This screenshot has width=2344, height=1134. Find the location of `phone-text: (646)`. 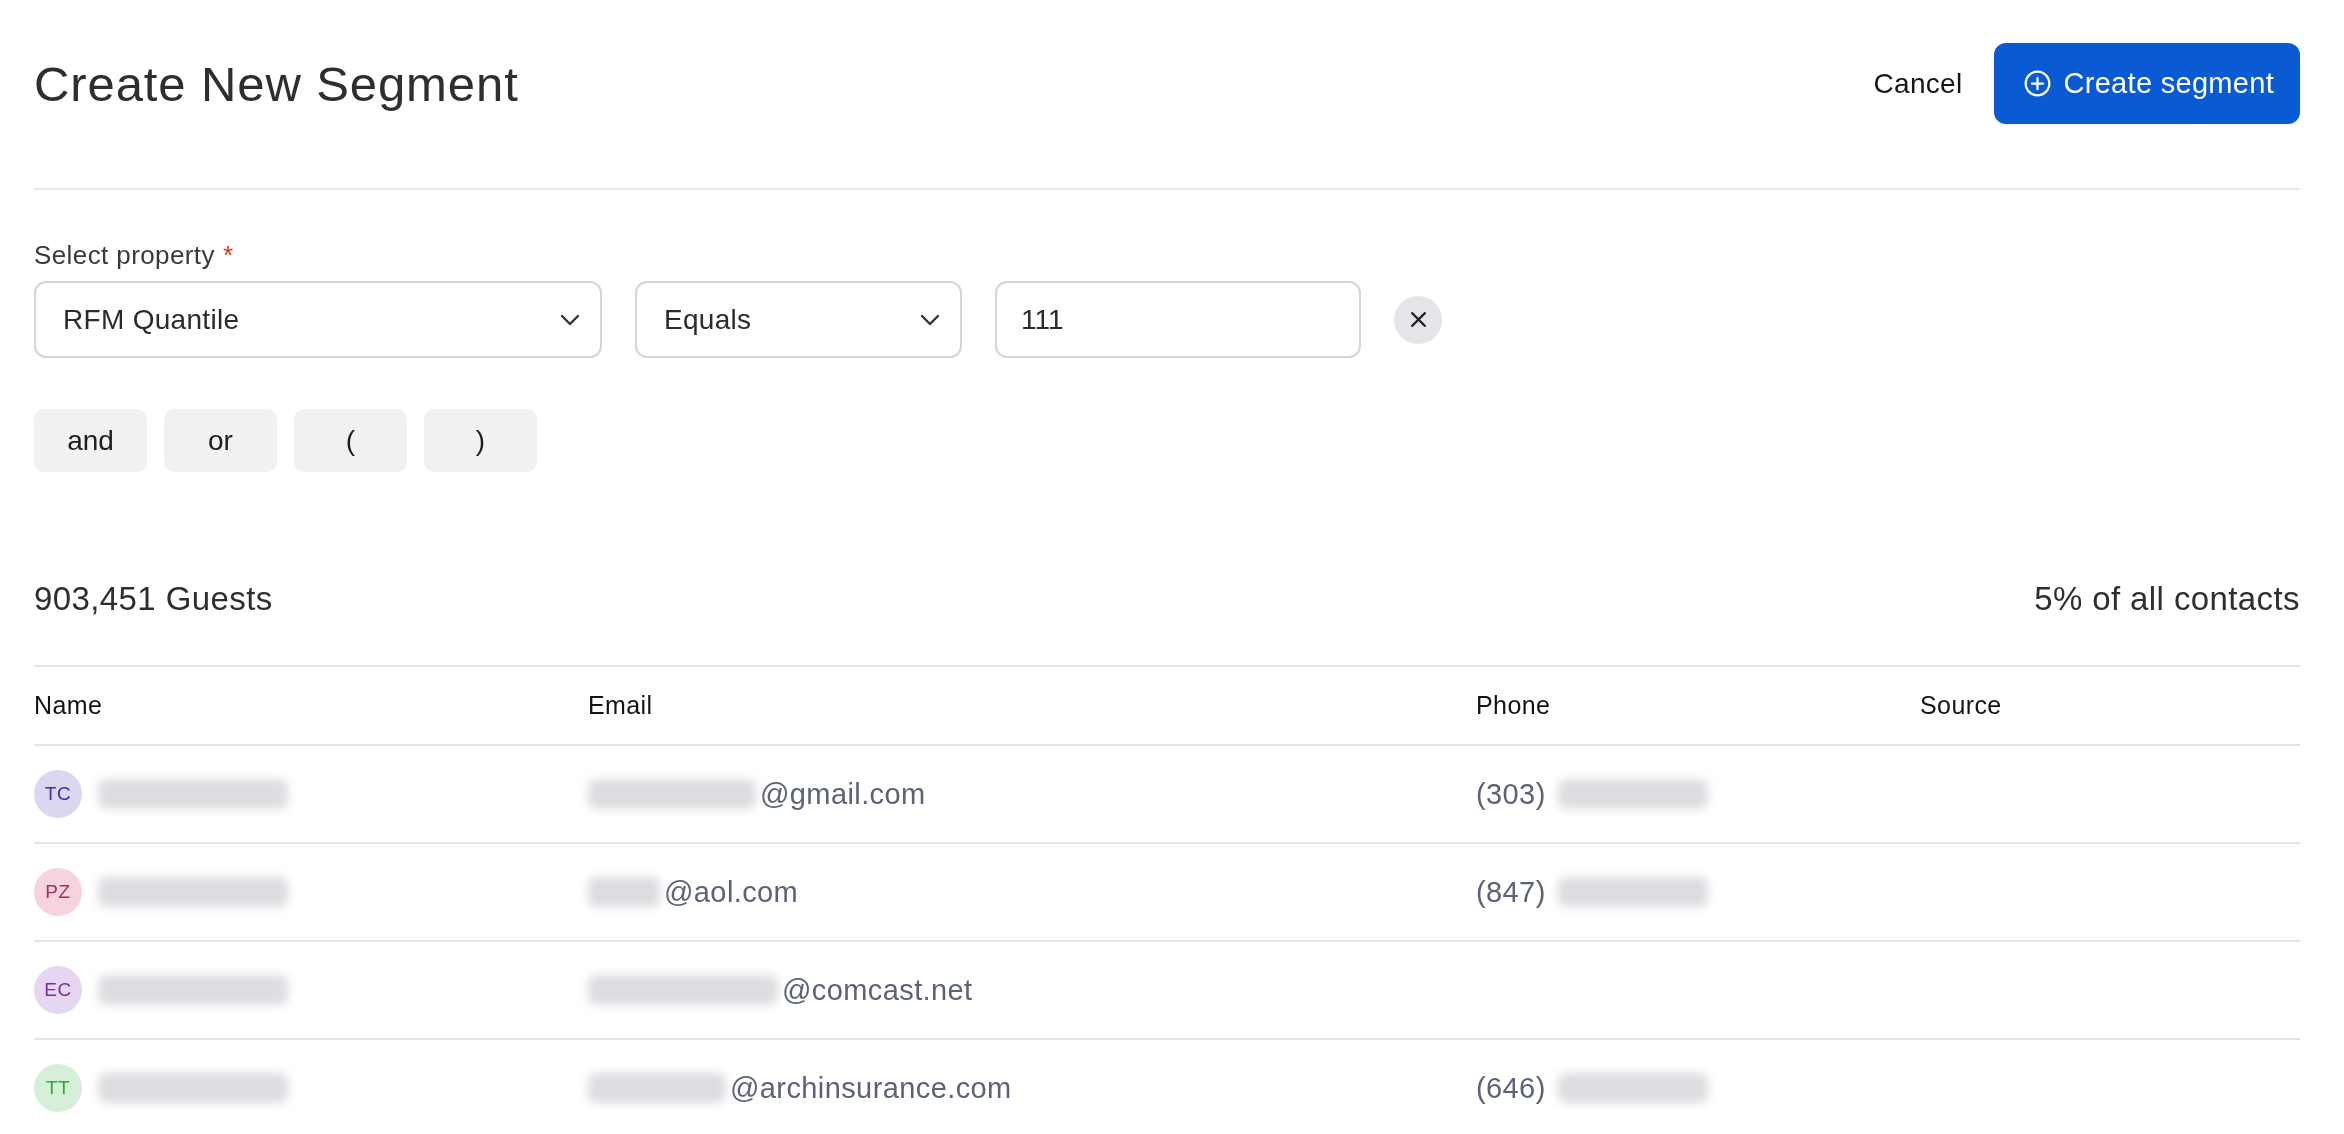

phone-text: (646) is located at coordinates (1511, 1088).